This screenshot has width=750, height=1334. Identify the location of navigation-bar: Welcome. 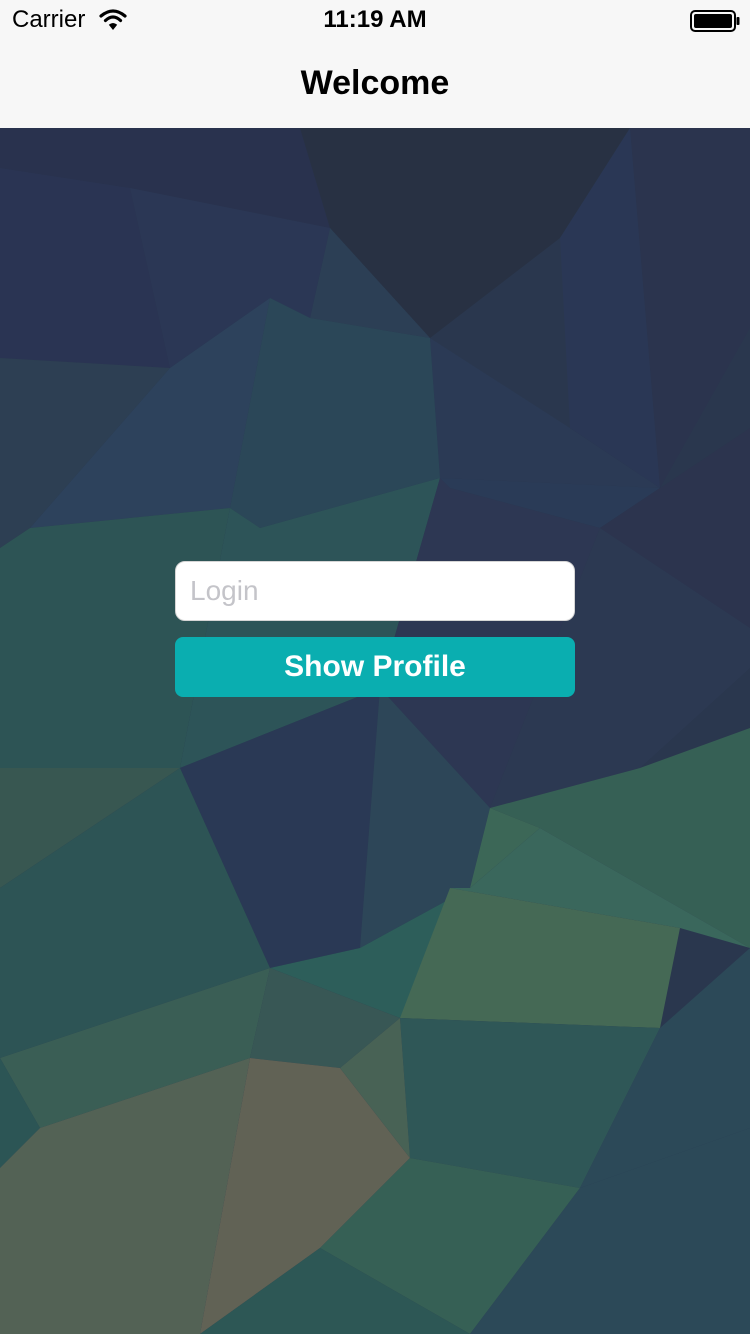
(375, 84).